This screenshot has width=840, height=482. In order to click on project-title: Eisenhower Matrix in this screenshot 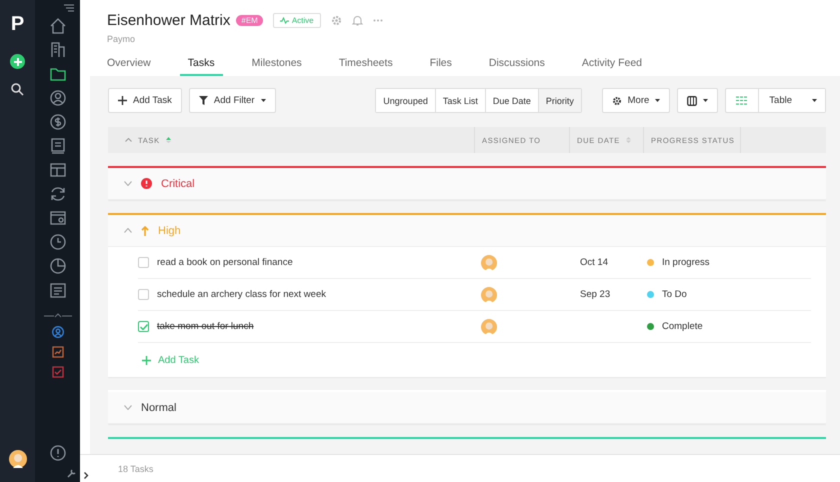, I will do `click(168, 20)`.